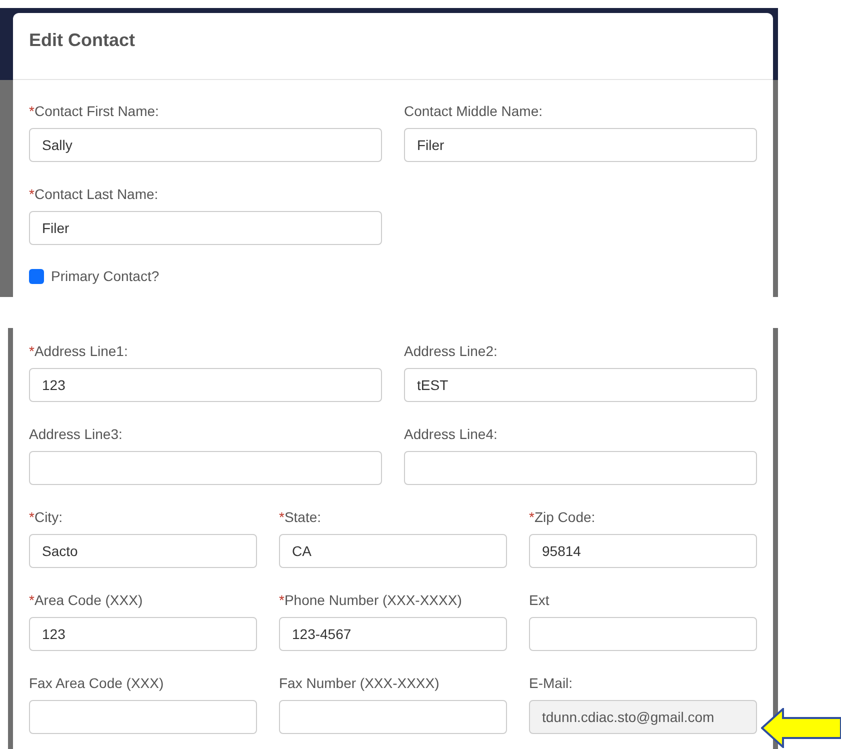 Image resolution: width=841 pixels, height=749 pixels. Describe the element at coordinates (94, 194) in the screenshot. I see `field-label: *Contact Last Name:` at that location.